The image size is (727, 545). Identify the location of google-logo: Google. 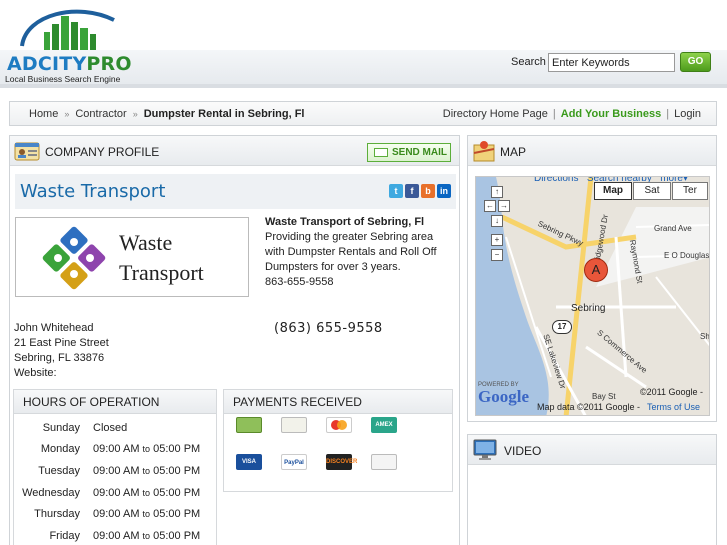
(503, 397).